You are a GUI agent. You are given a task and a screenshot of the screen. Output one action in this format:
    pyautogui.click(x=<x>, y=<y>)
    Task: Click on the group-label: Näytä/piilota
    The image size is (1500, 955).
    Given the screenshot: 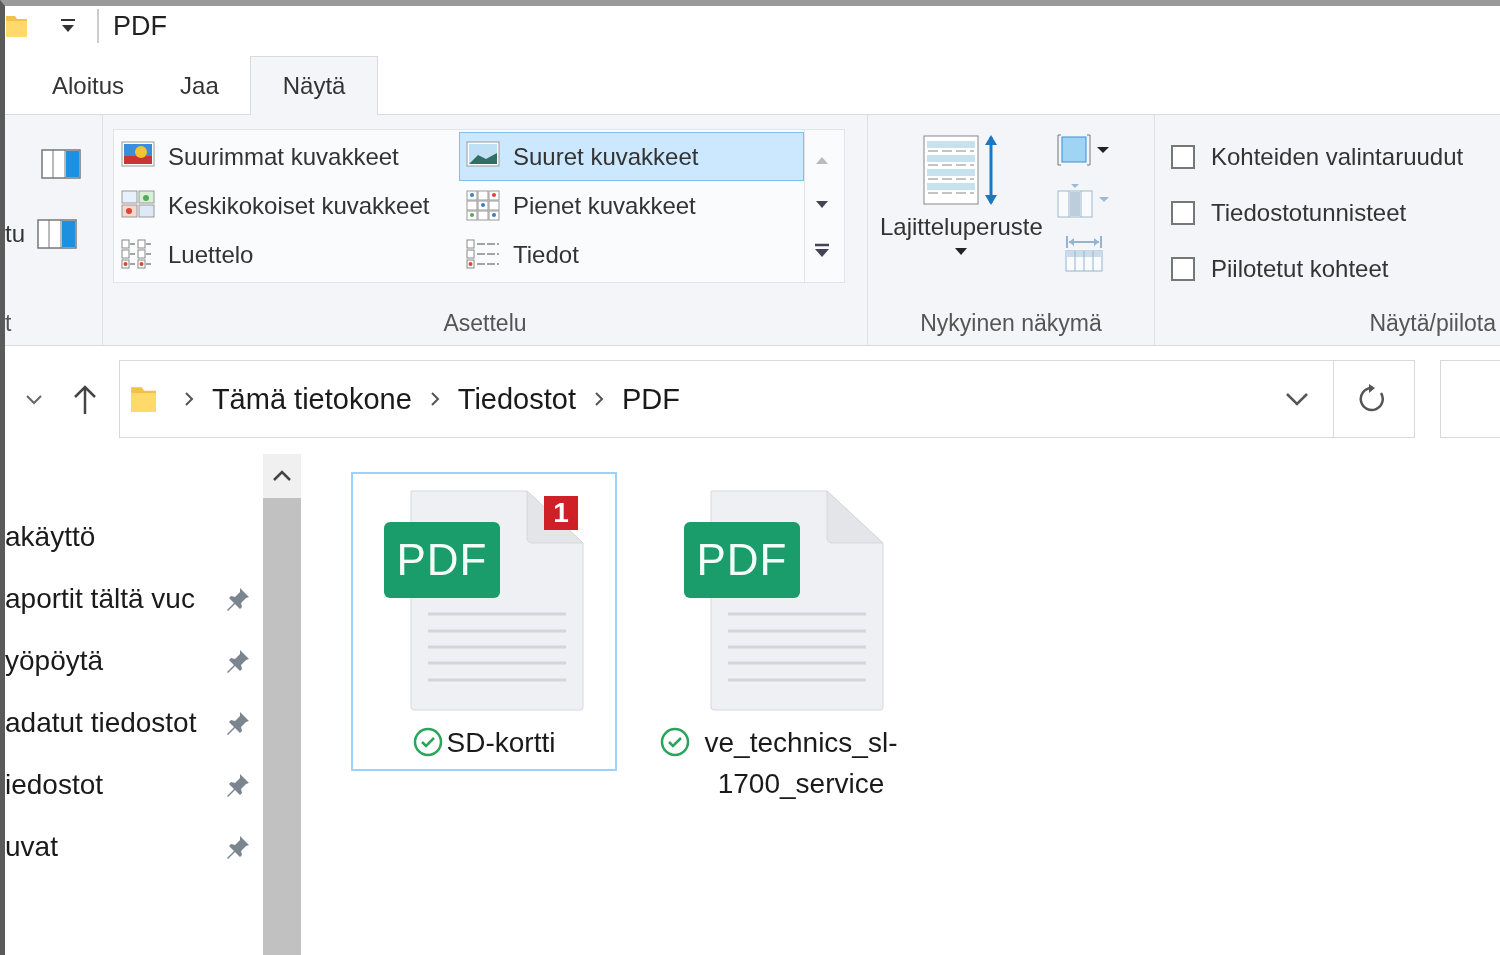 What is the action you would take?
    pyautogui.click(x=1432, y=324)
    